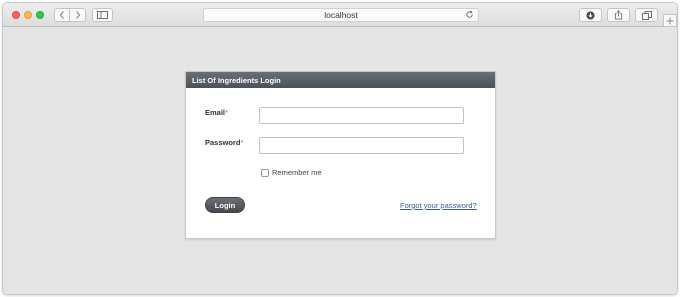 The image size is (680, 297). I want to click on minimize-window-button, so click(28, 15).